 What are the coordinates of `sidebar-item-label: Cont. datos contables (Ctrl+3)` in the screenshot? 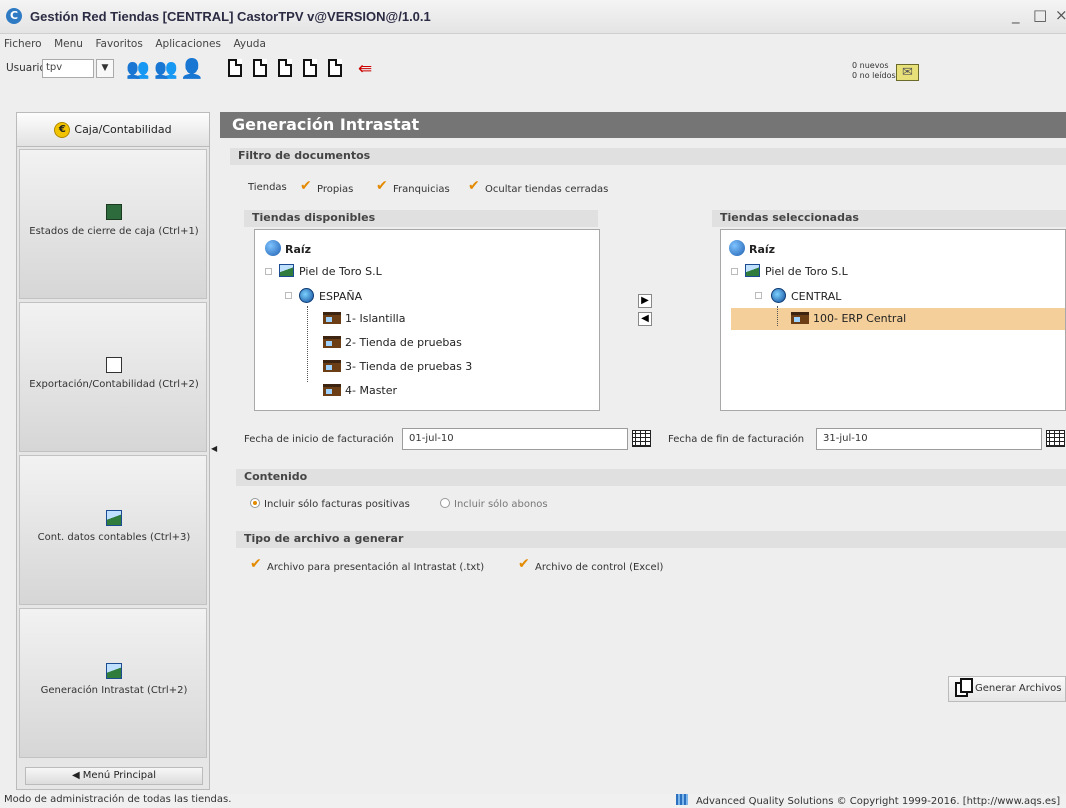 It's located at (114, 537).